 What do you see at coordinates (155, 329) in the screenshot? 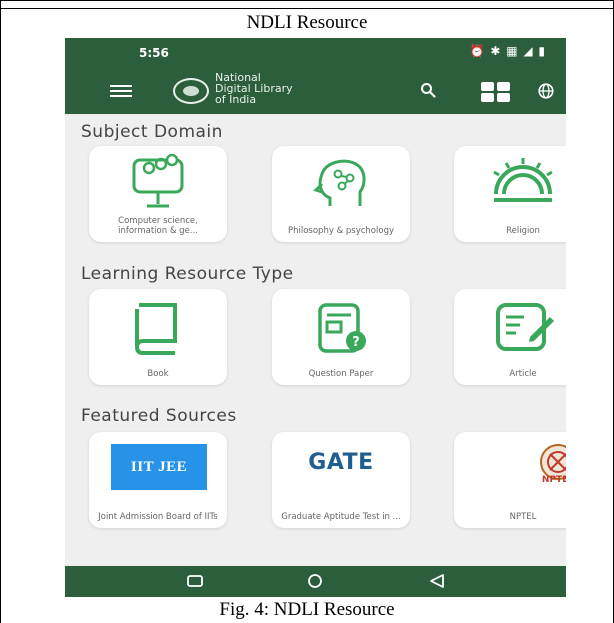
I see `book-icon` at bounding box center [155, 329].